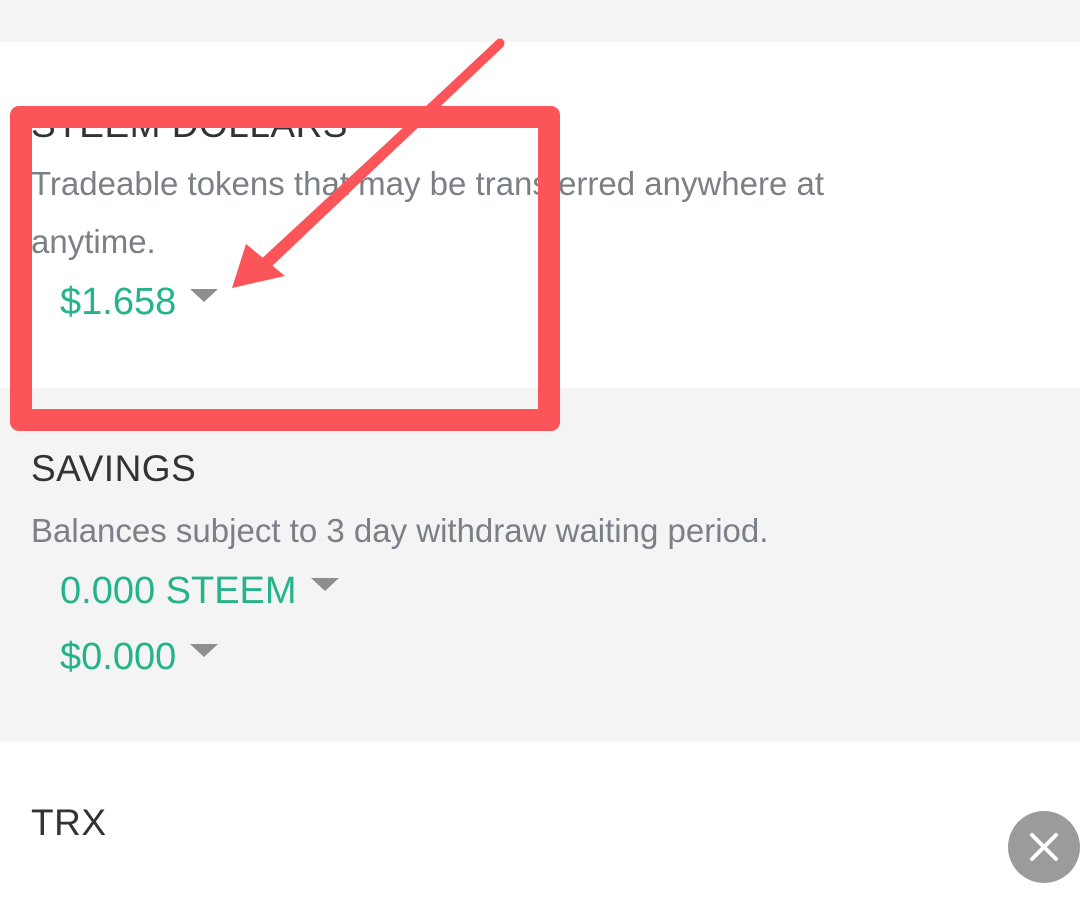  I want to click on close-icon, so click(1044, 847).